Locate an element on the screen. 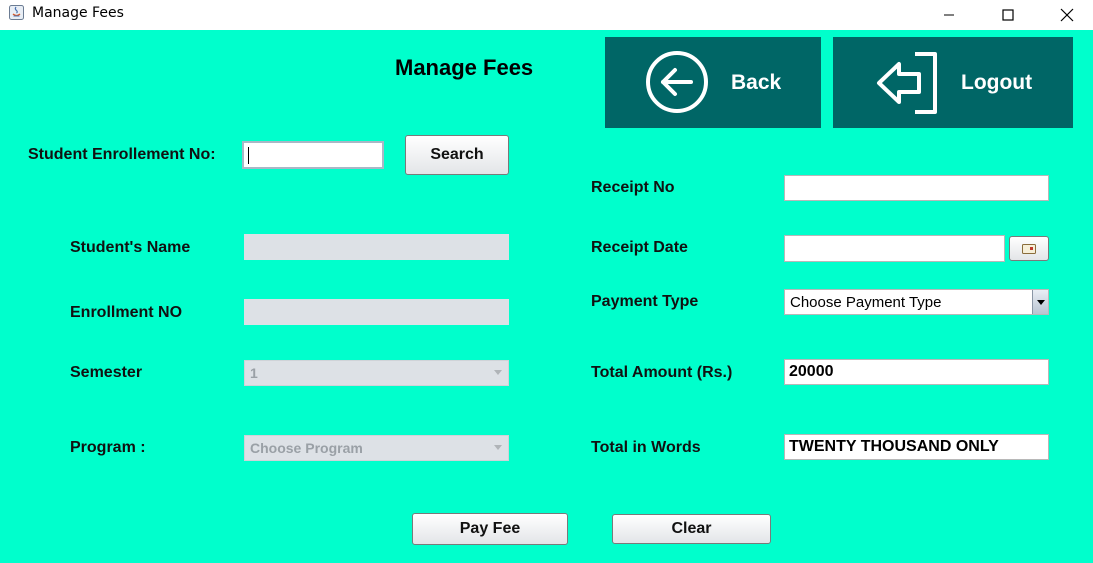 Image resolution: width=1093 pixels, height=563 pixels. clear-button: Clear is located at coordinates (691, 529).